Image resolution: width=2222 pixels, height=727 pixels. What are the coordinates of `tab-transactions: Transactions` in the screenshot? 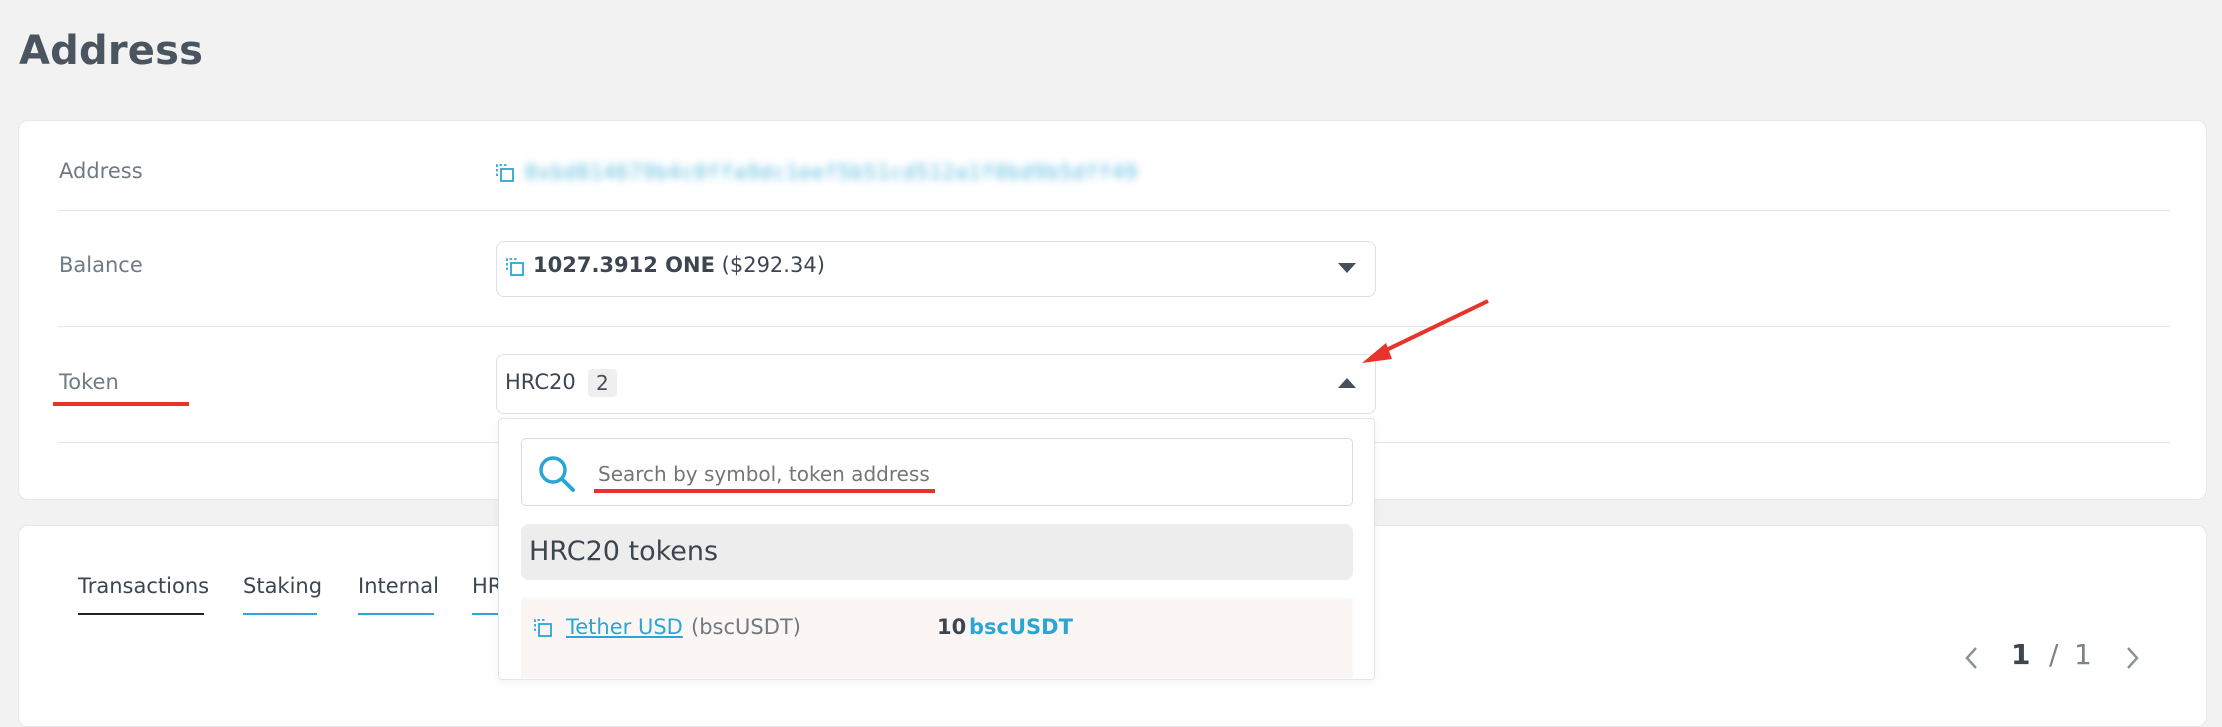 It's located at (143, 586).